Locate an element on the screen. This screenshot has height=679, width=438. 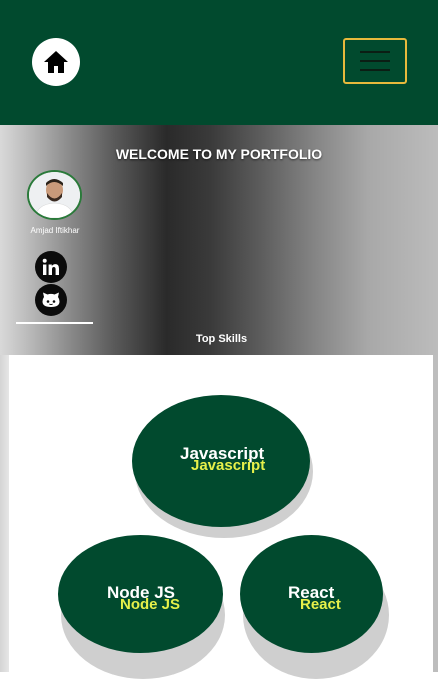
skill-label-echo: React is located at coordinates (320, 604).